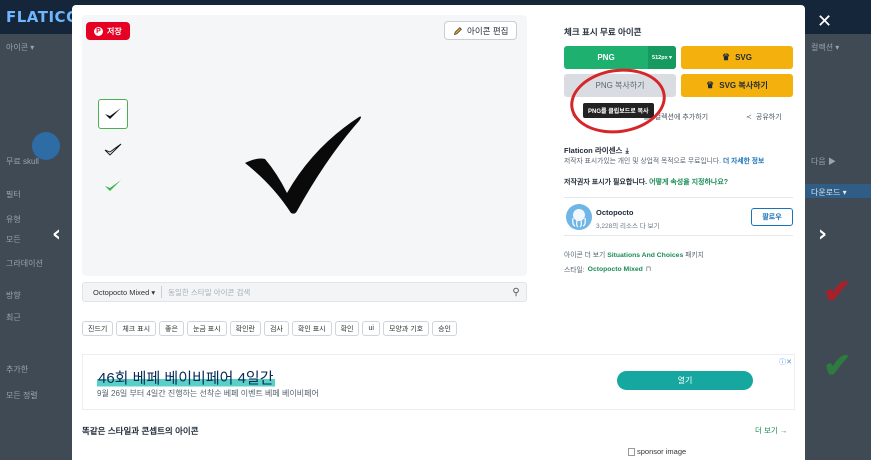  Describe the element at coordinates (98, 31) in the screenshot. I see `pinterest-icon: P` at that location.